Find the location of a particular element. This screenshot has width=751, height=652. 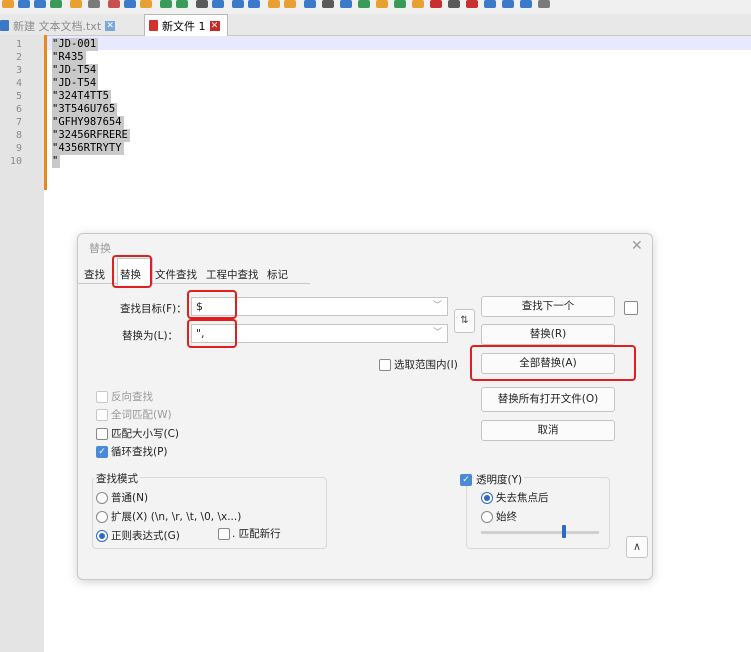

regex-radio is located at coordinates (102, 536).